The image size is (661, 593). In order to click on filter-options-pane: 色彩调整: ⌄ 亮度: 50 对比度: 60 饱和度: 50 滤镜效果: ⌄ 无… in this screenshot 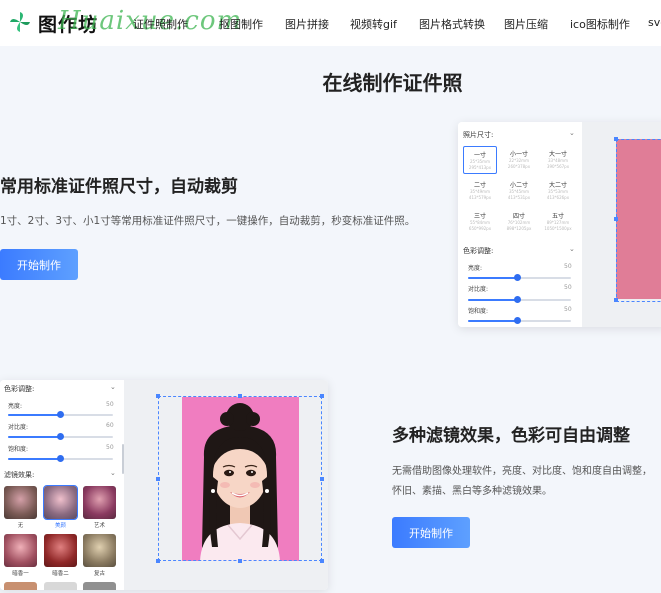, I will do `click(62, 485)`.